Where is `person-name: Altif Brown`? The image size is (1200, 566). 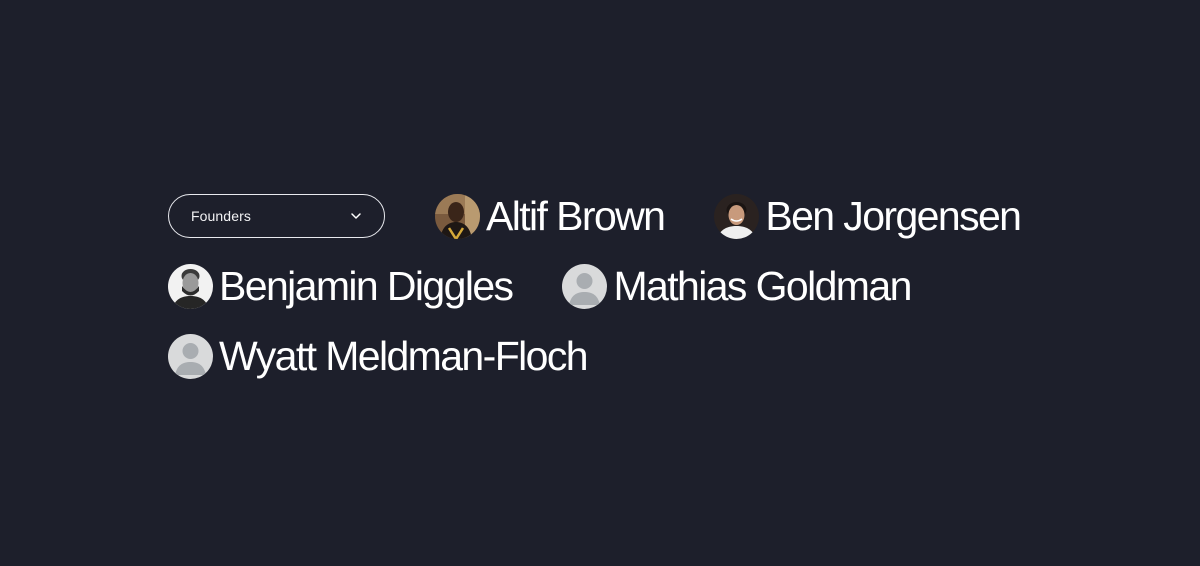 person-name: Altif Brown is located at coordinates (576, 216).